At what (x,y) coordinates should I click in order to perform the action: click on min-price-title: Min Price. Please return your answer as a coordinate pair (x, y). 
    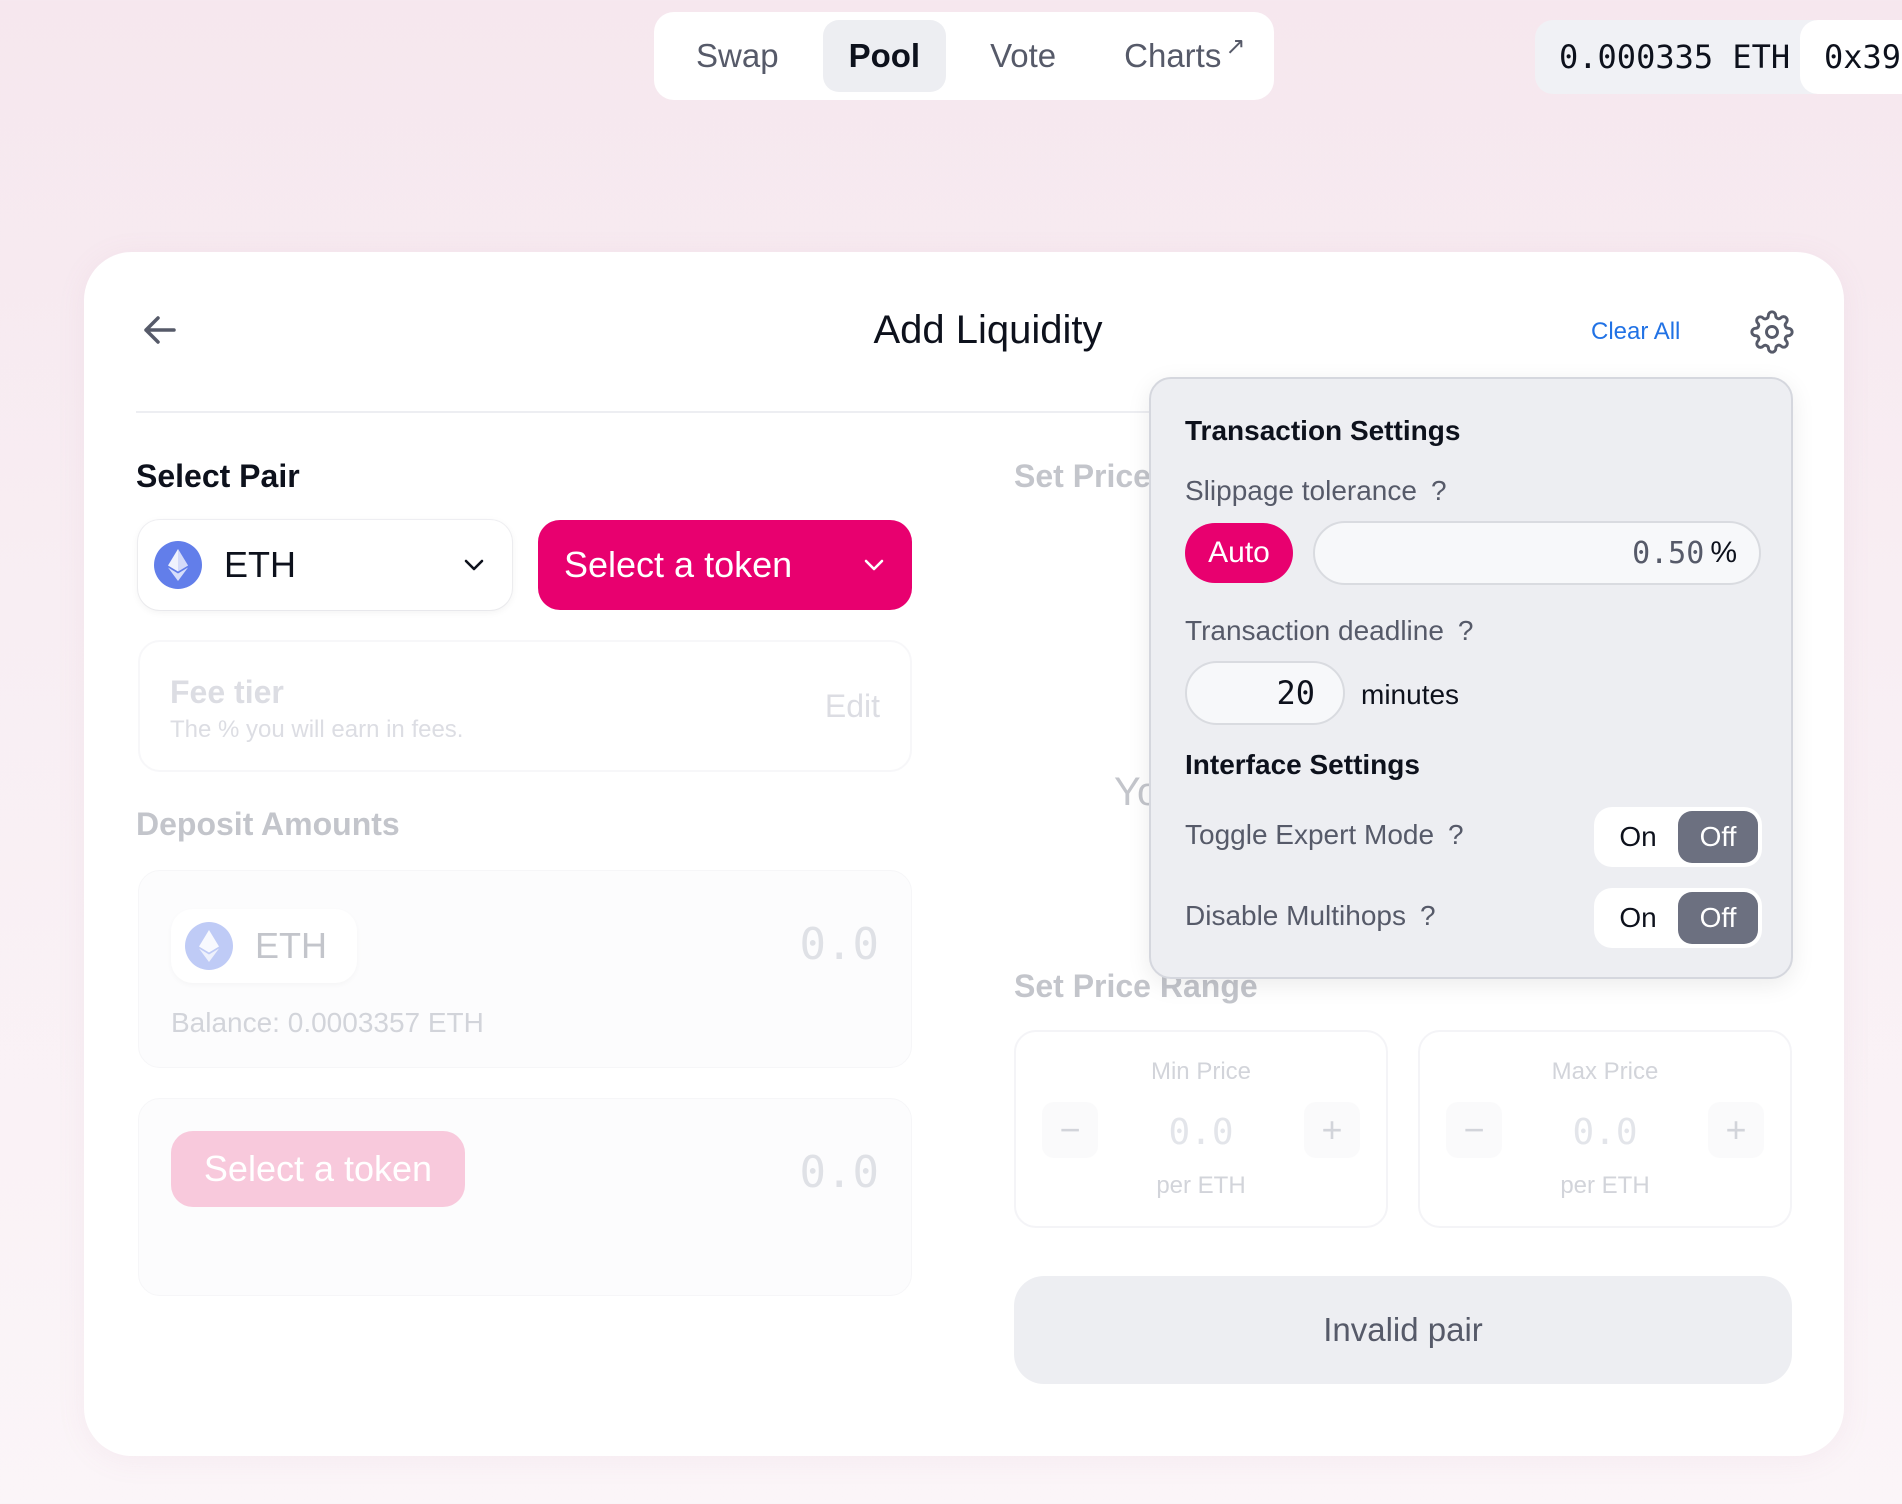
    Looking at the image, I should click on (1201, 1071).